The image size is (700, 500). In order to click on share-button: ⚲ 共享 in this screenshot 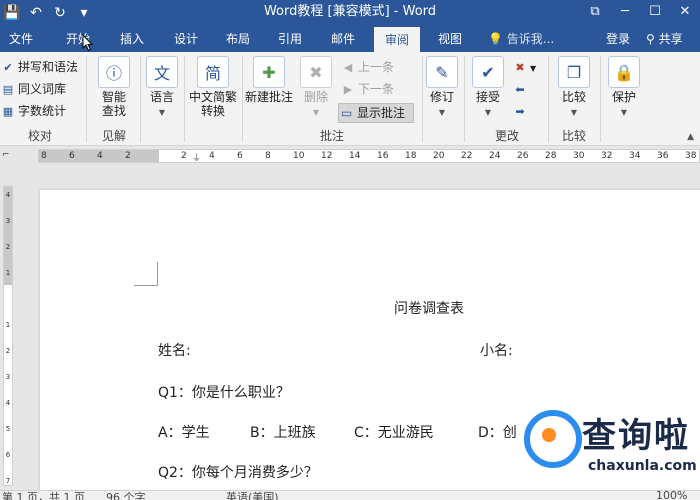, I will do `click(664, 39)`.